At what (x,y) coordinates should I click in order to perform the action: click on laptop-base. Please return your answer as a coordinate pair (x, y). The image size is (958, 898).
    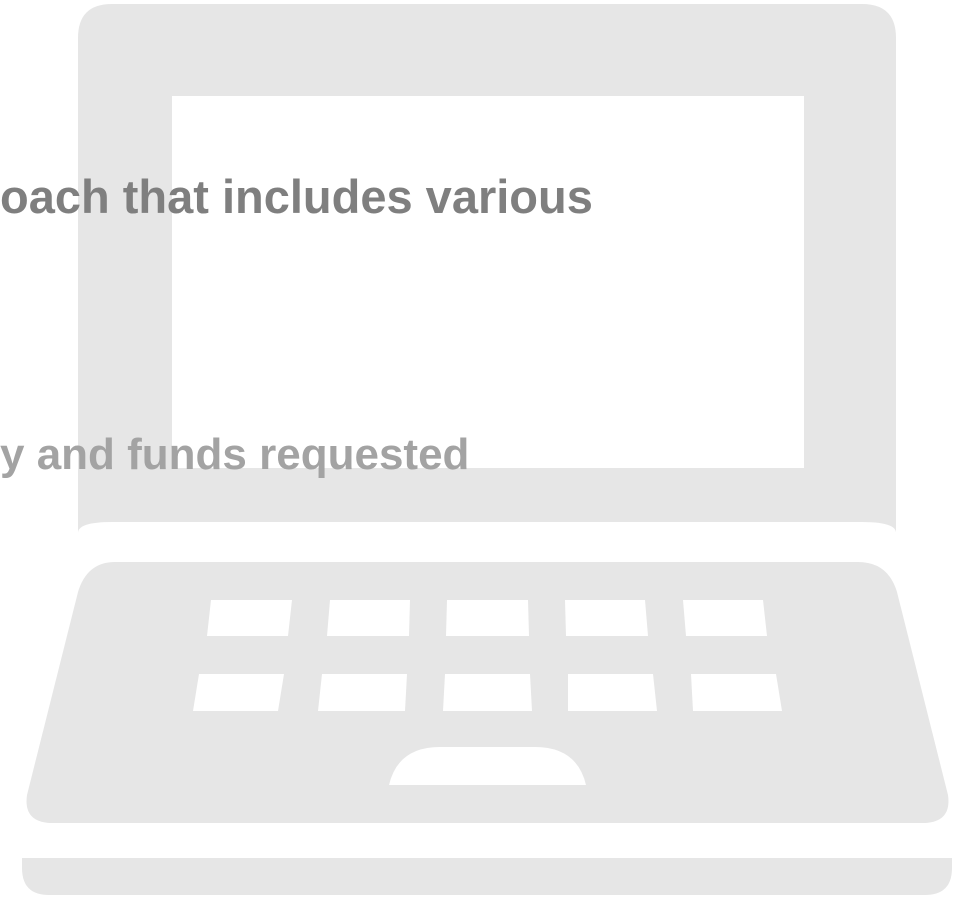
    Looking at the image, I should click on (487, 876).